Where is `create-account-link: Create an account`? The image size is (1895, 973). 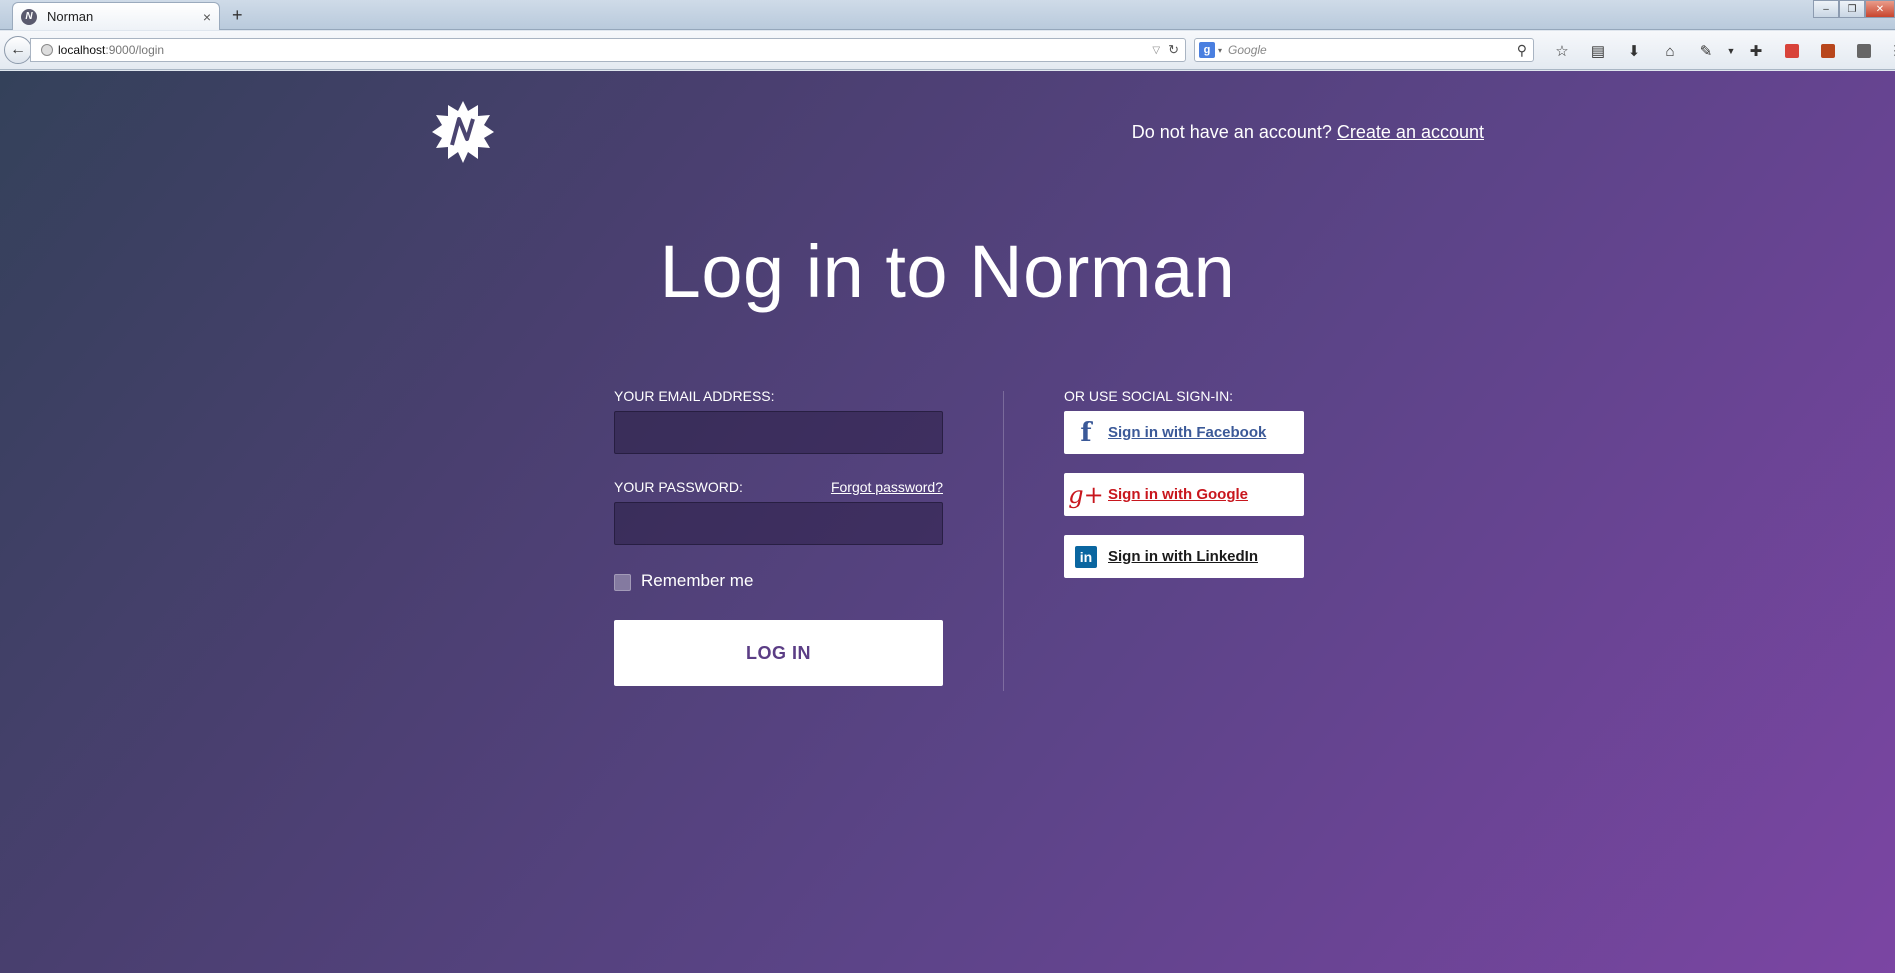 create-account-link: Create an account is located at coordinates (1410, 132).